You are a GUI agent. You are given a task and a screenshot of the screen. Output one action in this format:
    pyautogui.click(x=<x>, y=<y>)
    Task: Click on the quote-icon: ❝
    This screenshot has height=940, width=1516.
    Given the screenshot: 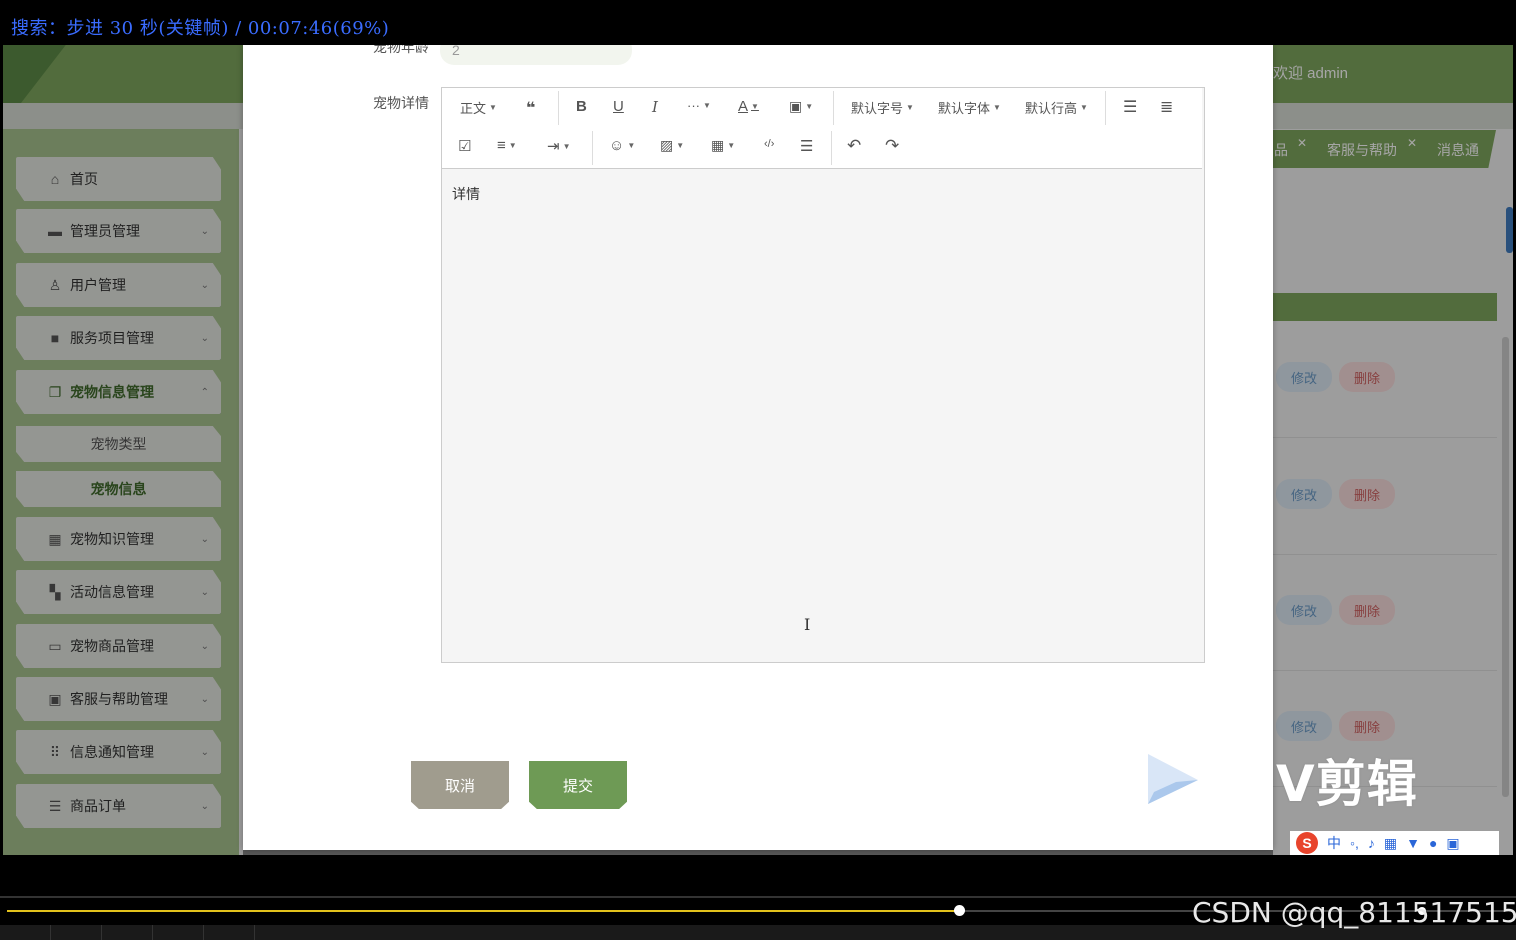 What is the action you would take?
    pyautogui.click(x=530, y=108)
    